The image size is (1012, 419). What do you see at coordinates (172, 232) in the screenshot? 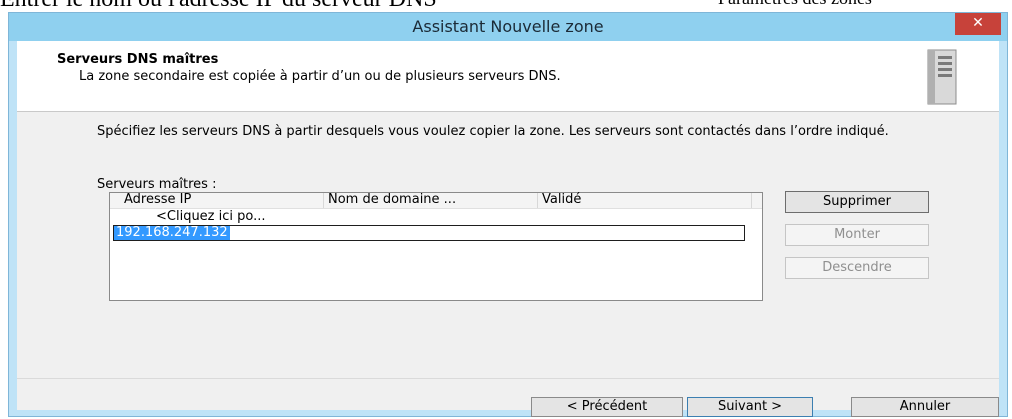
I see `ip-edit-value: 192.168.247.132` at bounding box center [172, 232].